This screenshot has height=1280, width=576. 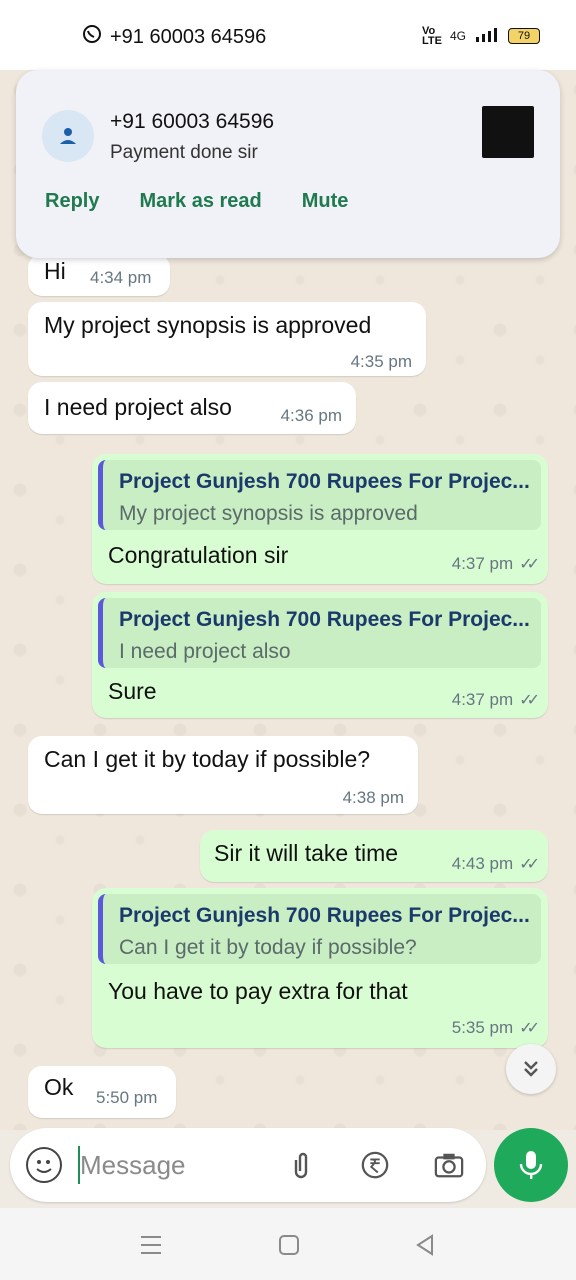 What do you see at coordinates (449, 1165) in the screenshot?
I see `camera-icon` at bounding box center [449, 1165].